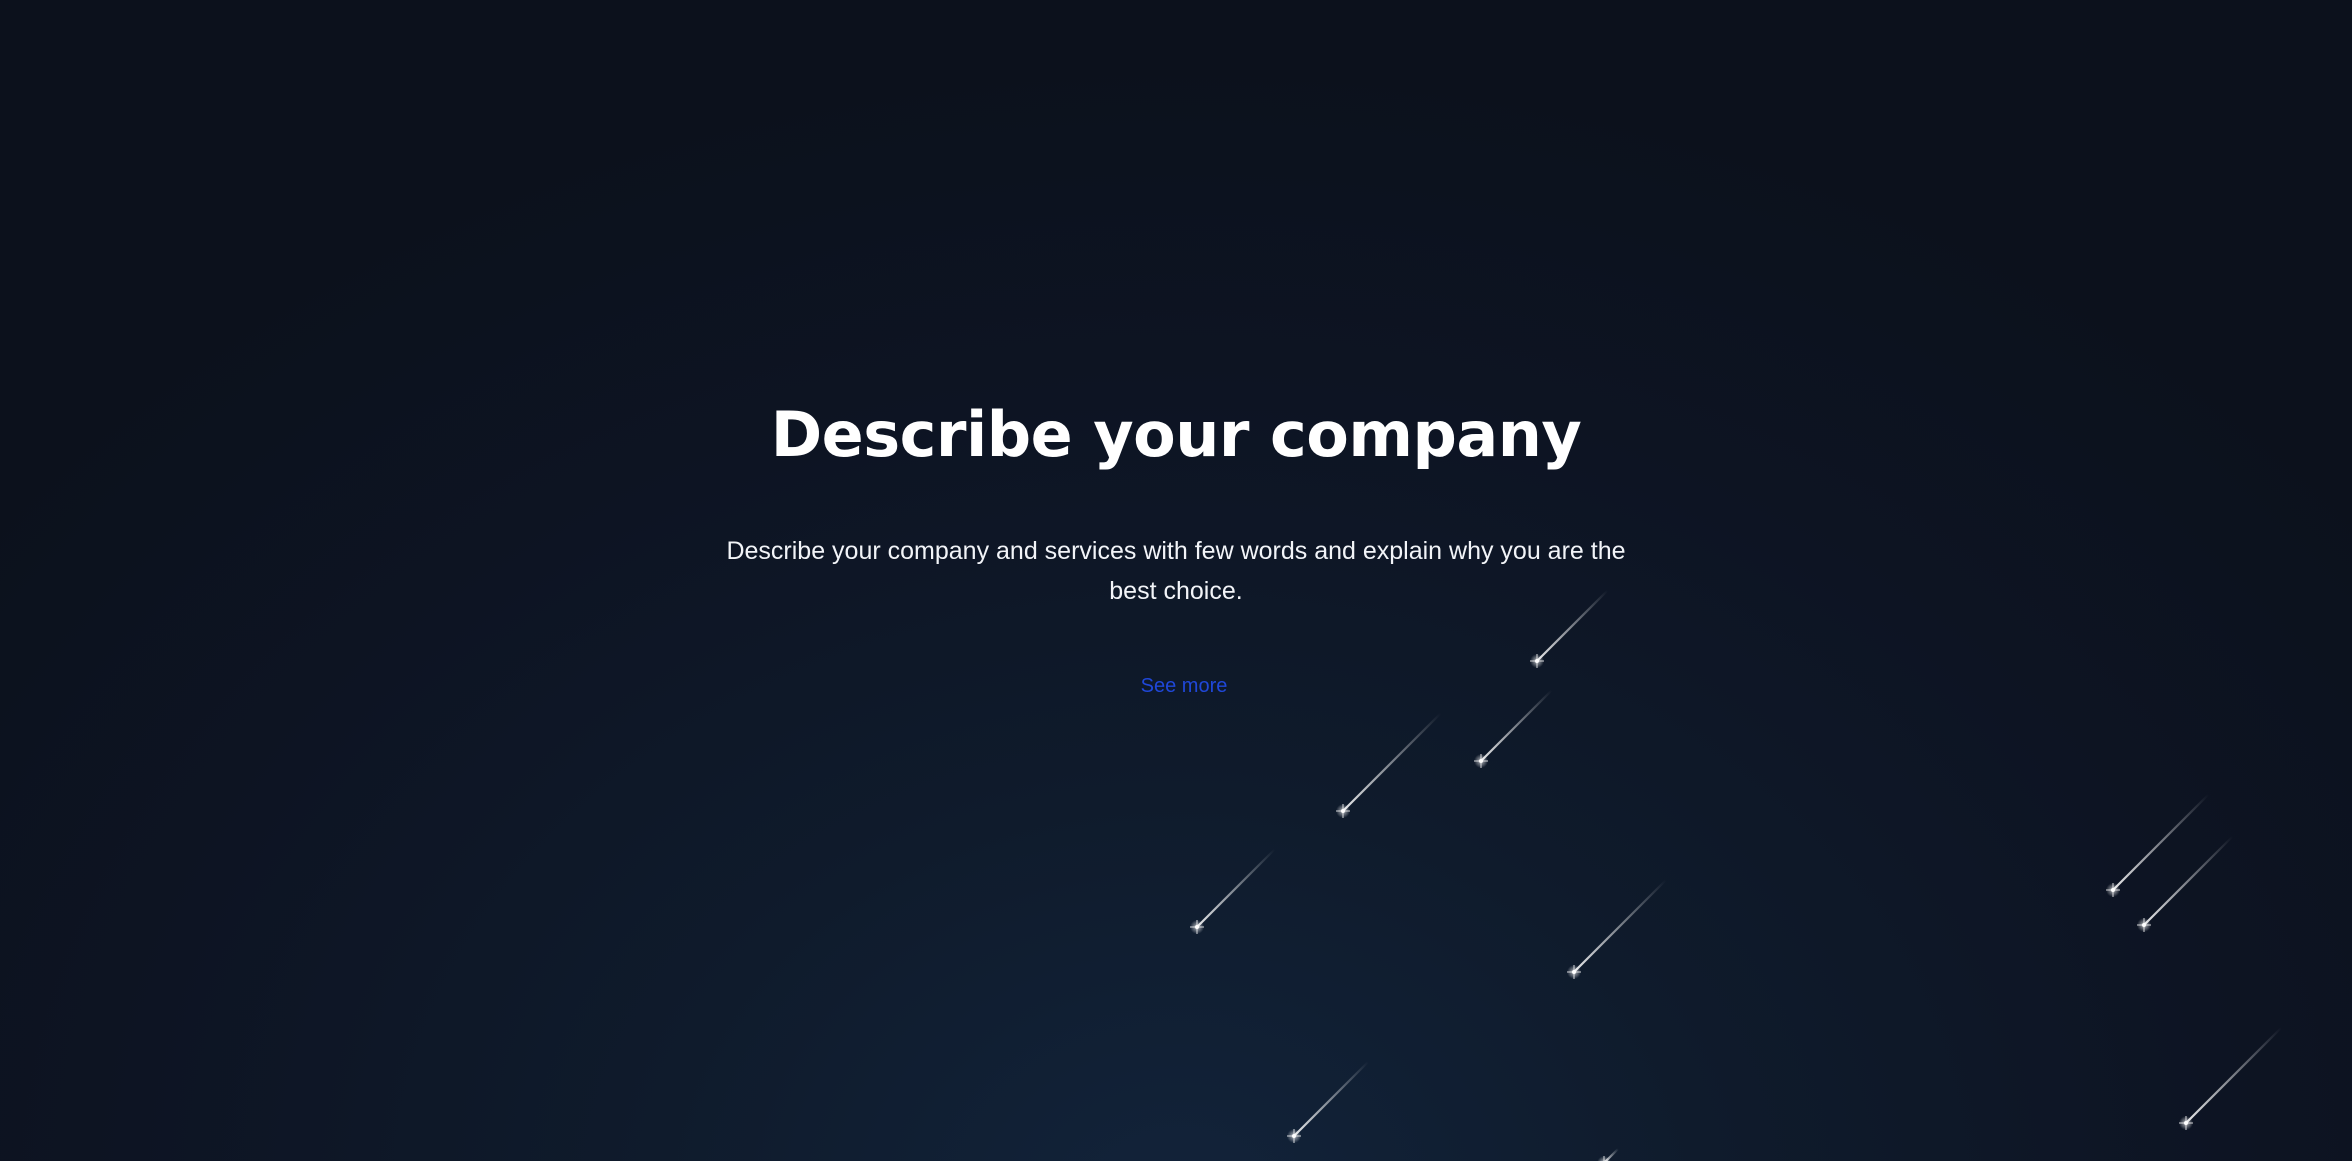 The width and height of the screenshot is (2352, 1161). I want to click on see-more-link: See more, so click(1184, 686).